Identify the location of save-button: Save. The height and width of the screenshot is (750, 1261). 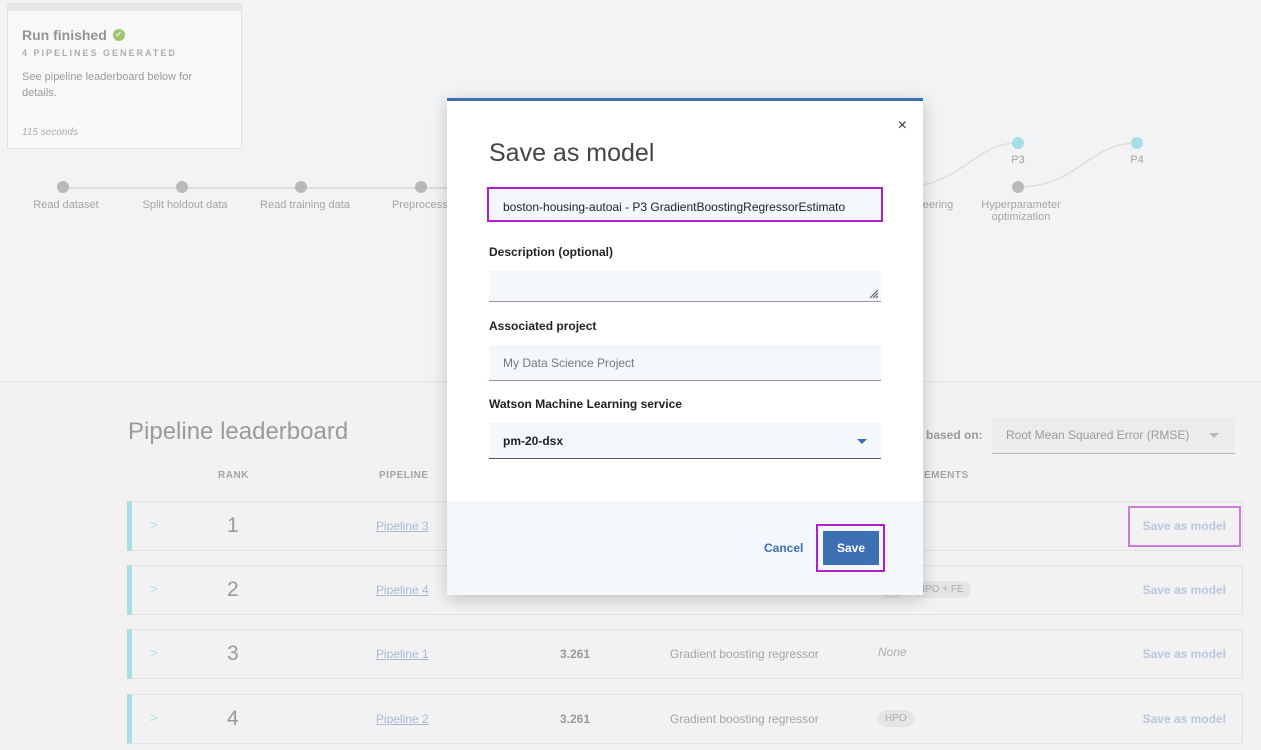
(851, 548).